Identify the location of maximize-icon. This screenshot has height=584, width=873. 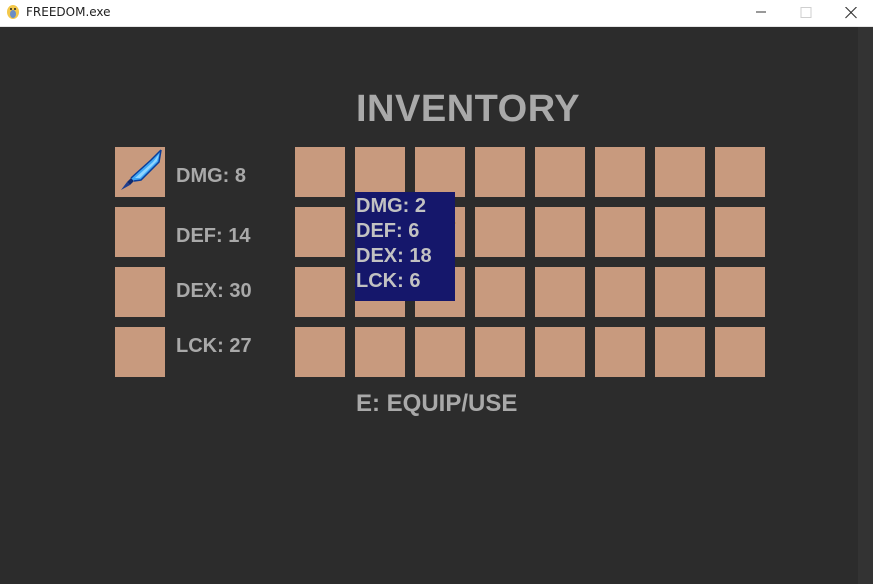
(806, 12).